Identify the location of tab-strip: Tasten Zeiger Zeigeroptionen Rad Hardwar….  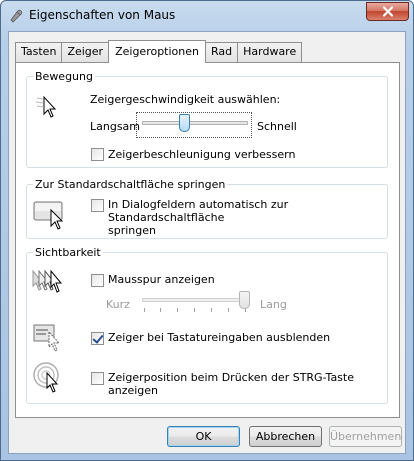
(159, 51).